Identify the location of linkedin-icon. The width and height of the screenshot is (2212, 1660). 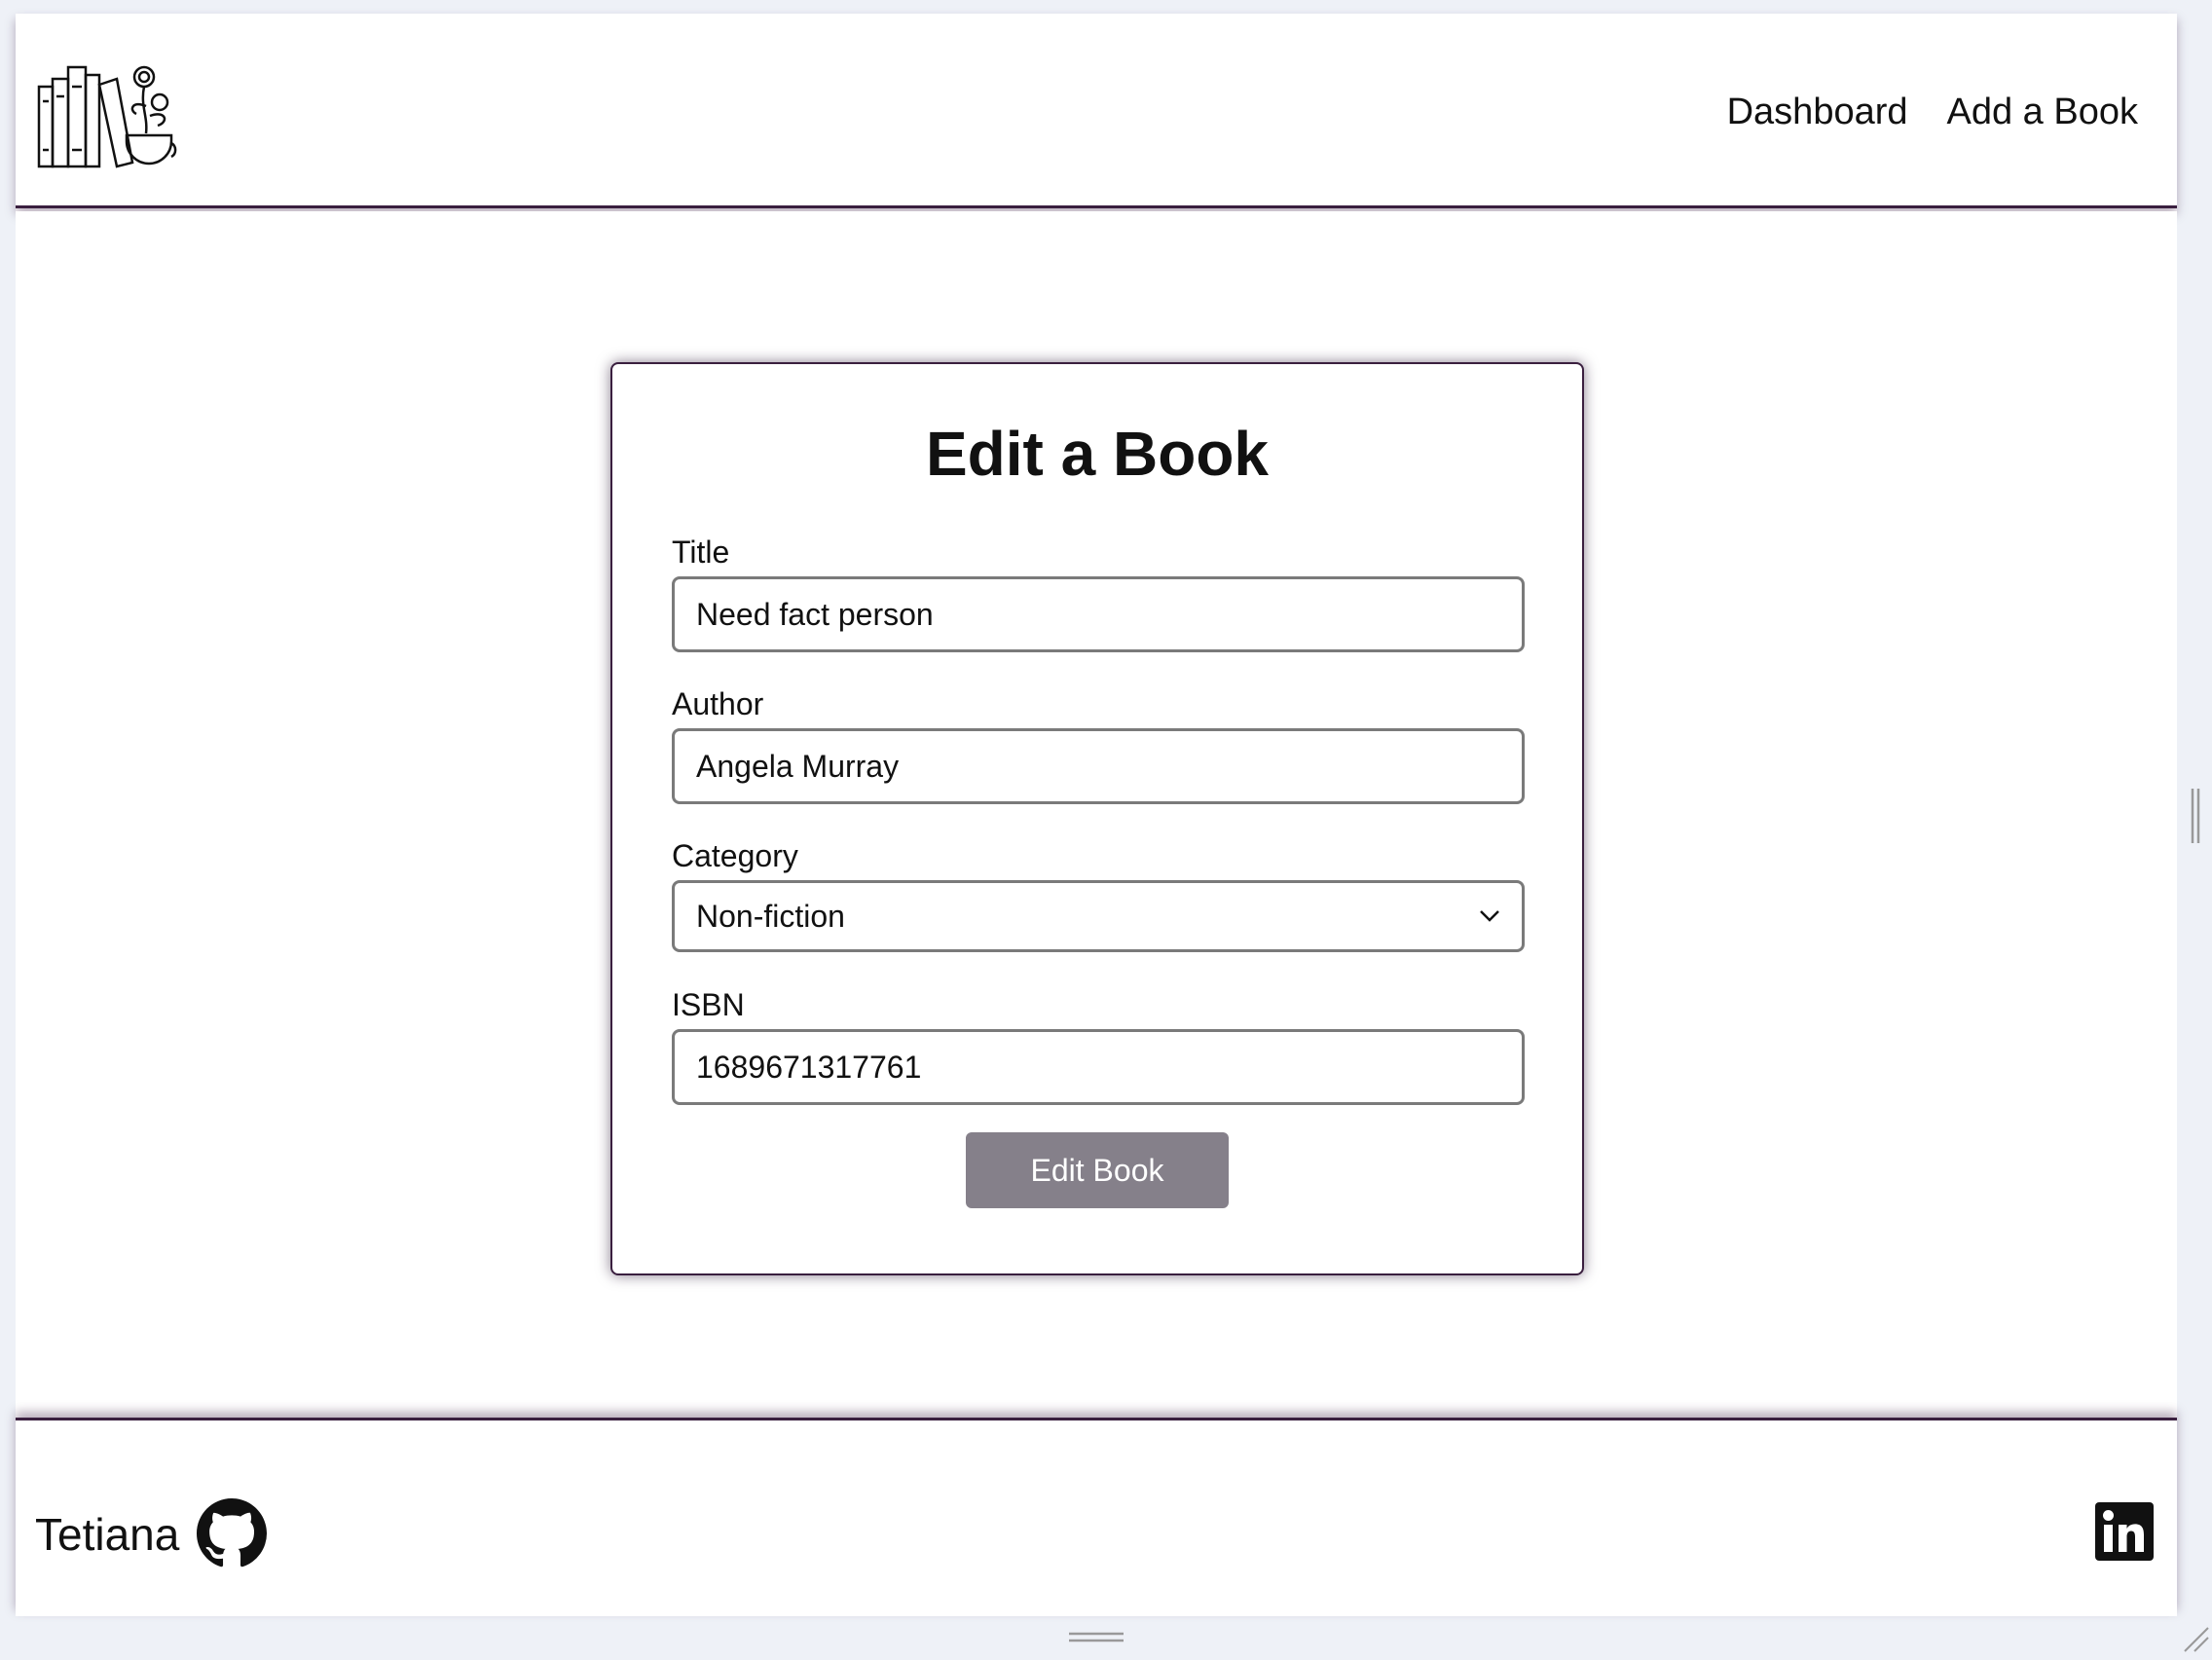
(2124, 1531).